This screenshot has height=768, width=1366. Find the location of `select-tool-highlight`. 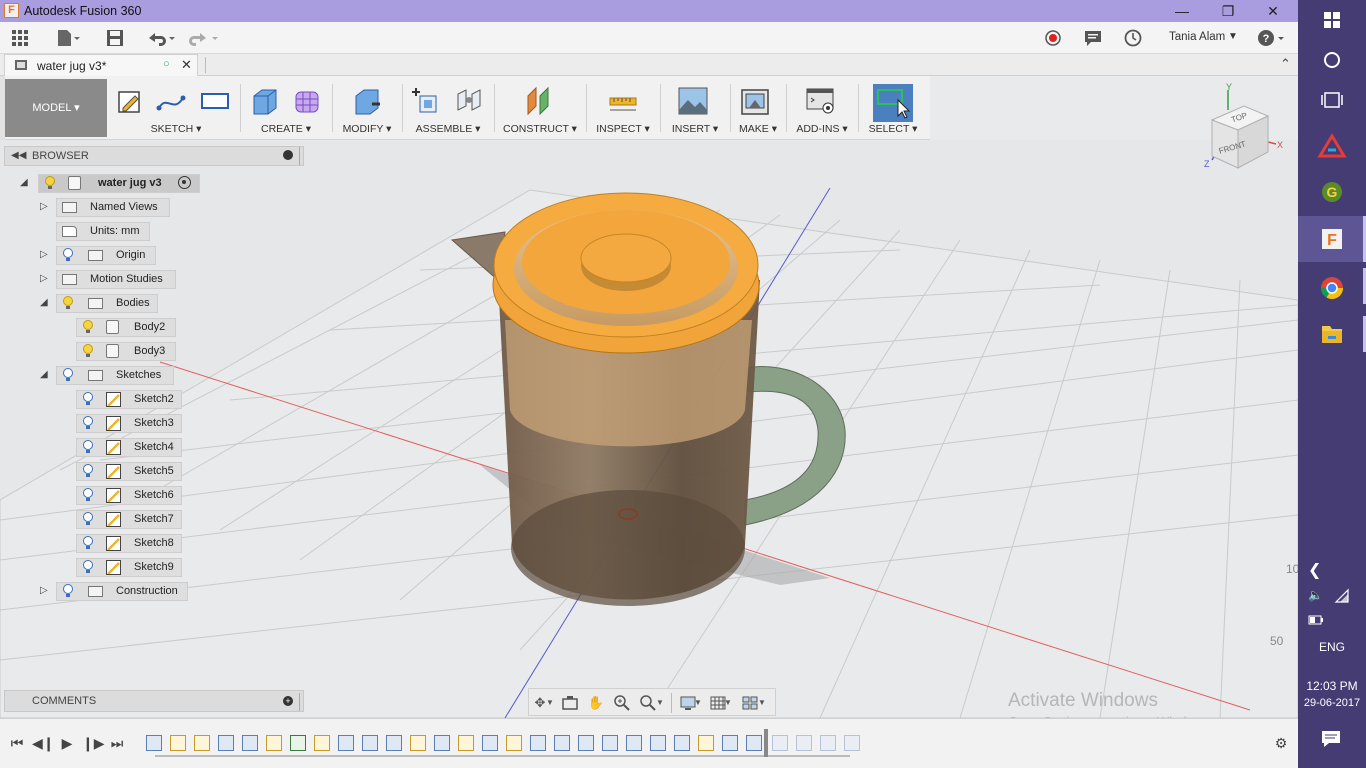

select-tool-highlight is located at coordinates (893, 103).